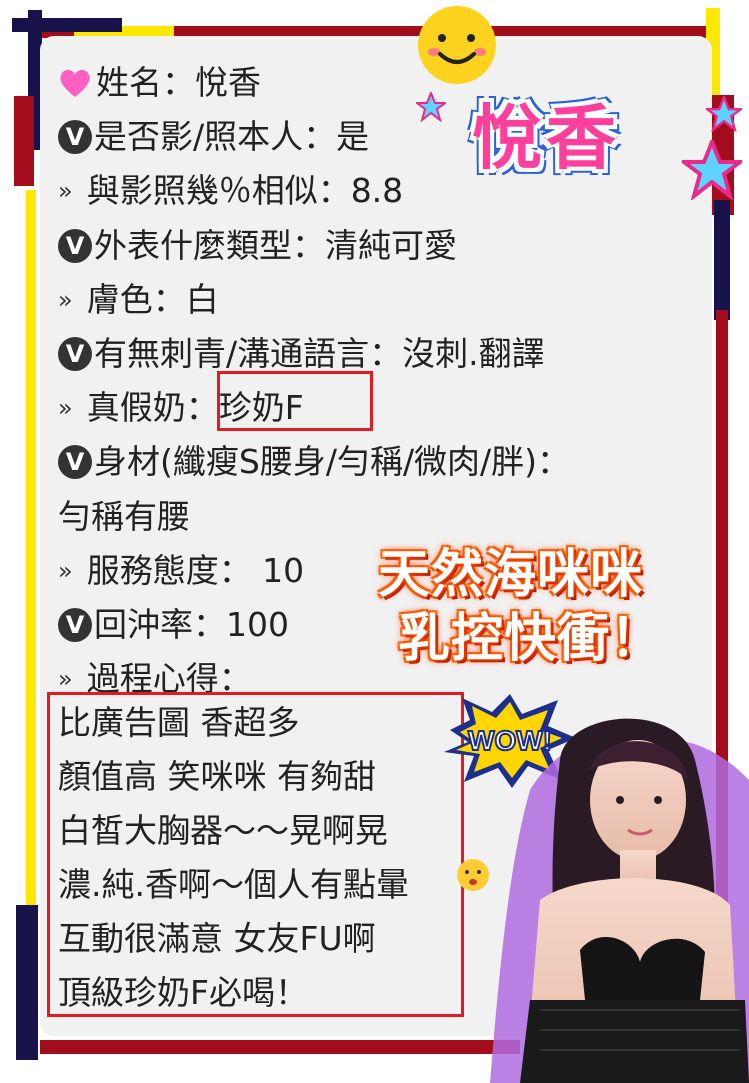 This screenshot has height=1083, width=749. Describe the element at coordinates (24, 141) in the screenshot. I see `frame-bar-left-red` at that location.